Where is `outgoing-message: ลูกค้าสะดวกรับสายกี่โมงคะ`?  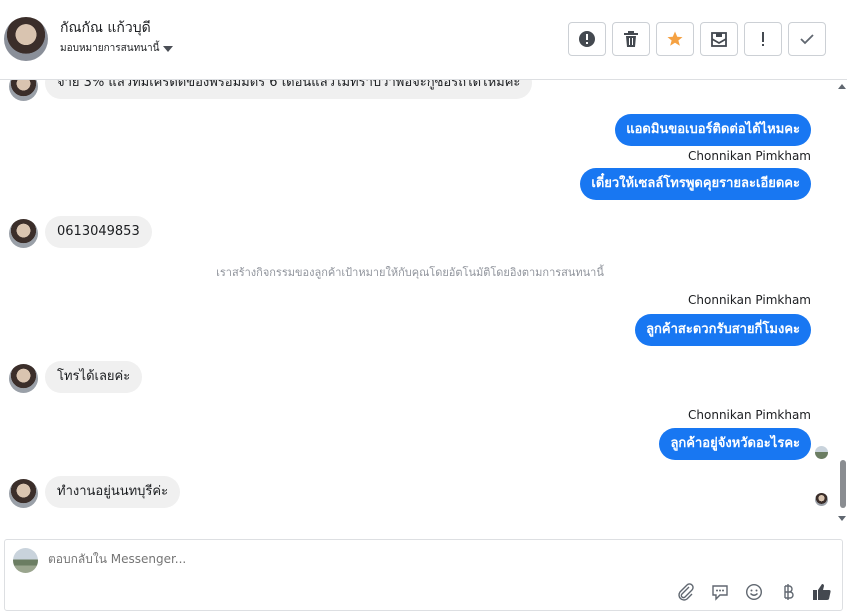 outgoing-message: ลูกค้าสะดวกรับสายกี่โมงคะ is located at coordinates (723, 330).